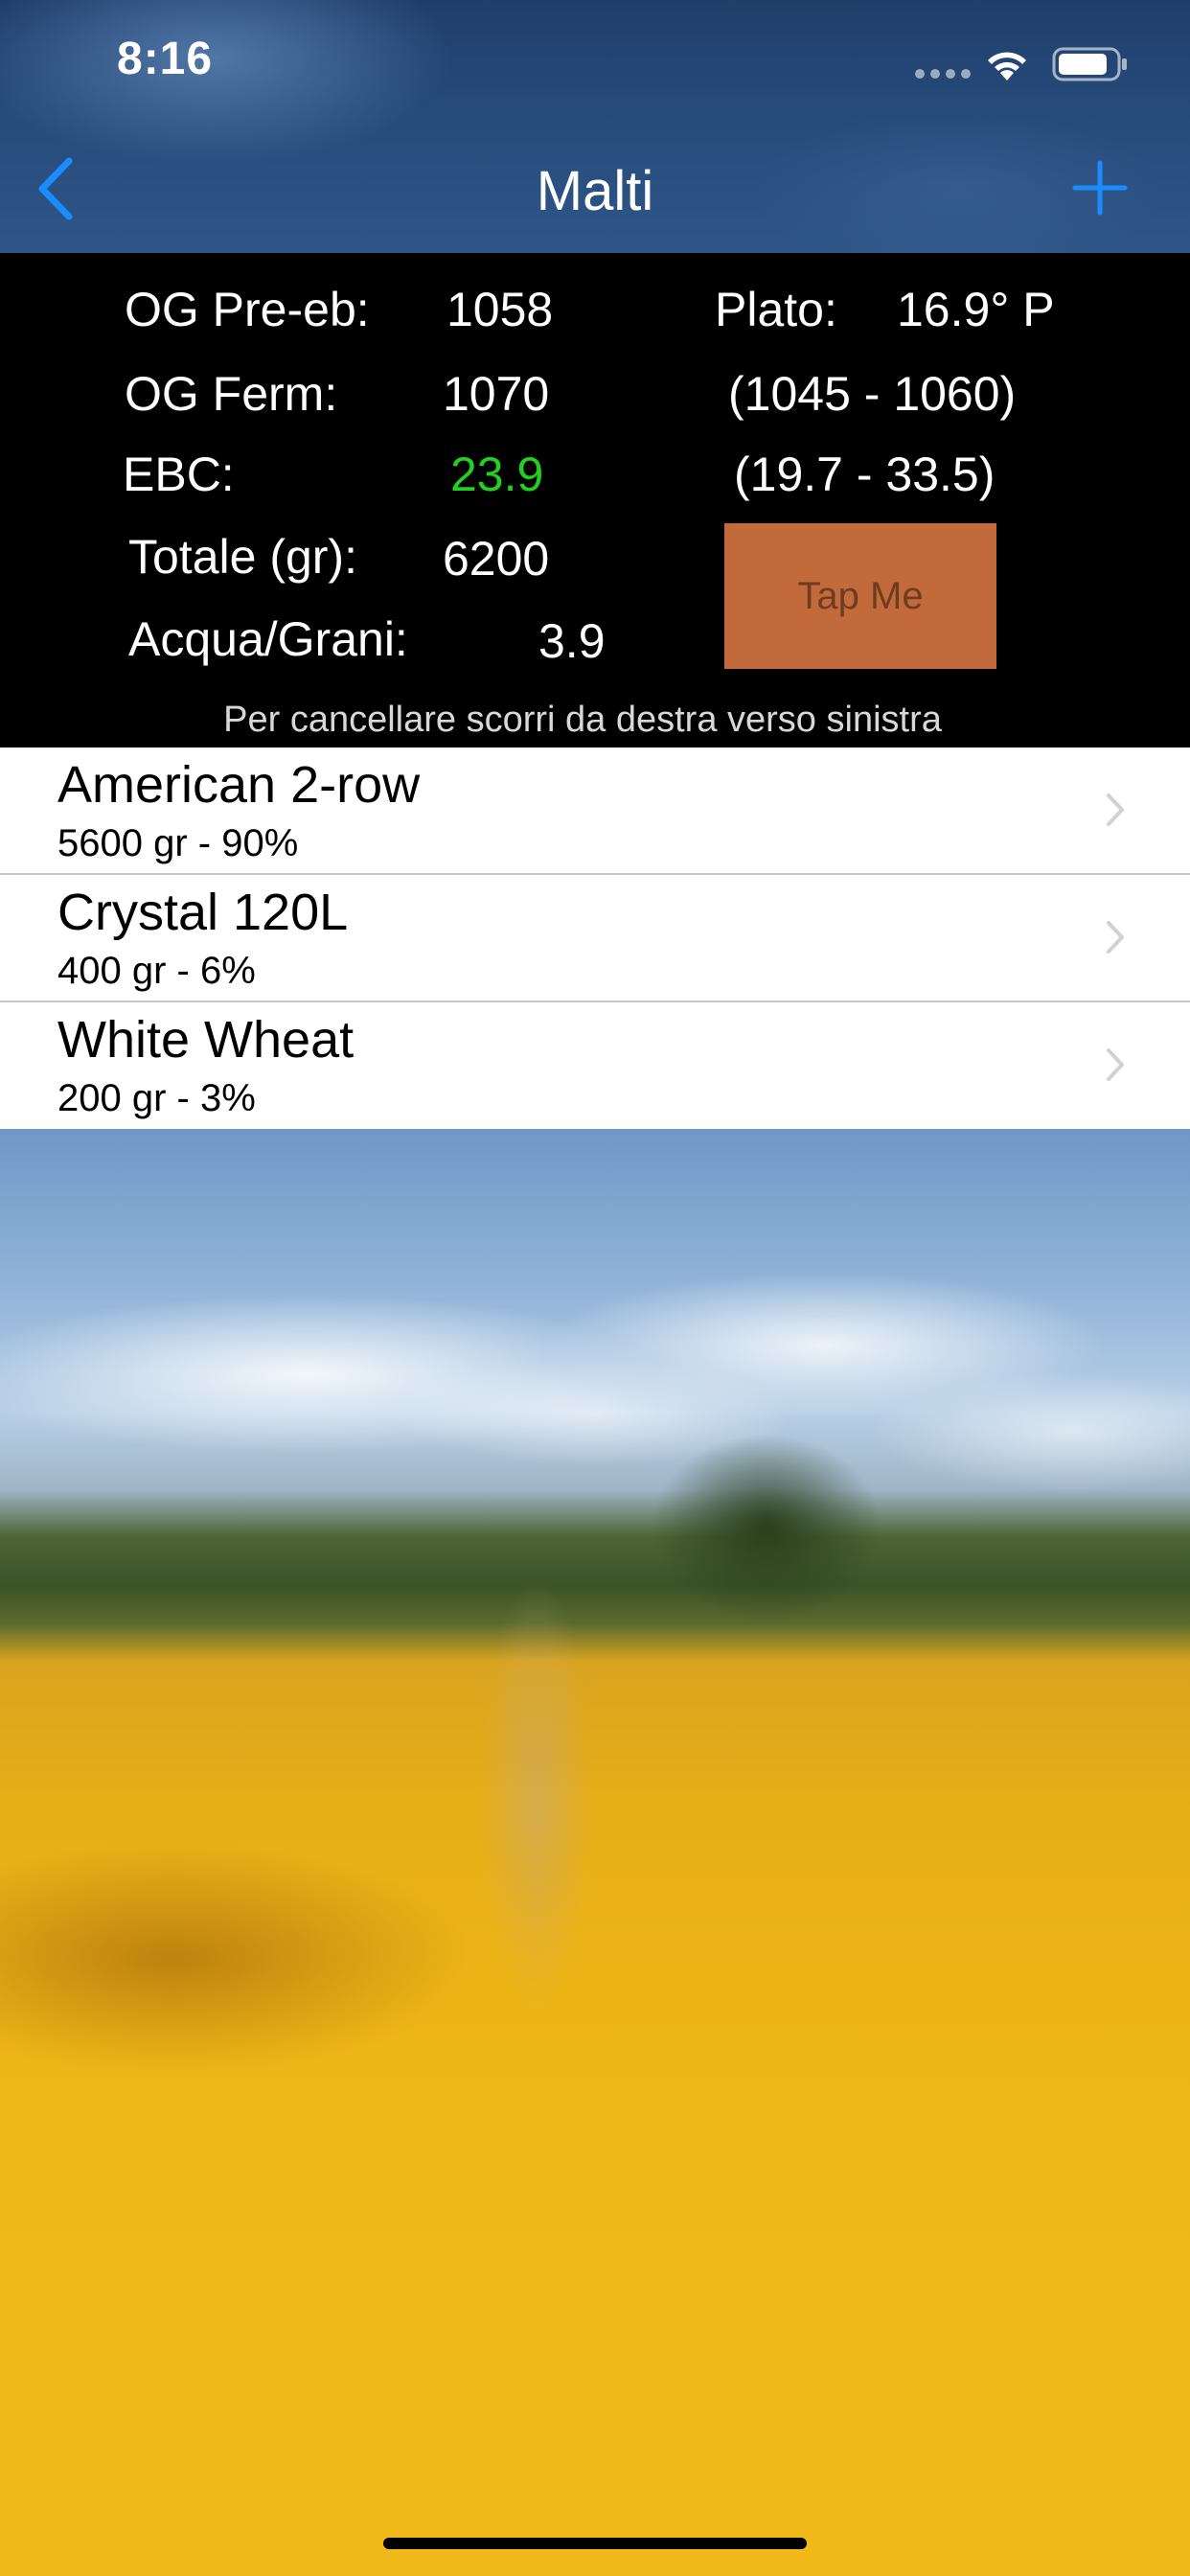 This screenshot has height=2576, width=1190. Describe the element at coordinates (944, 74) in the screenshot. I see `cellular-signal-icon` at that location.